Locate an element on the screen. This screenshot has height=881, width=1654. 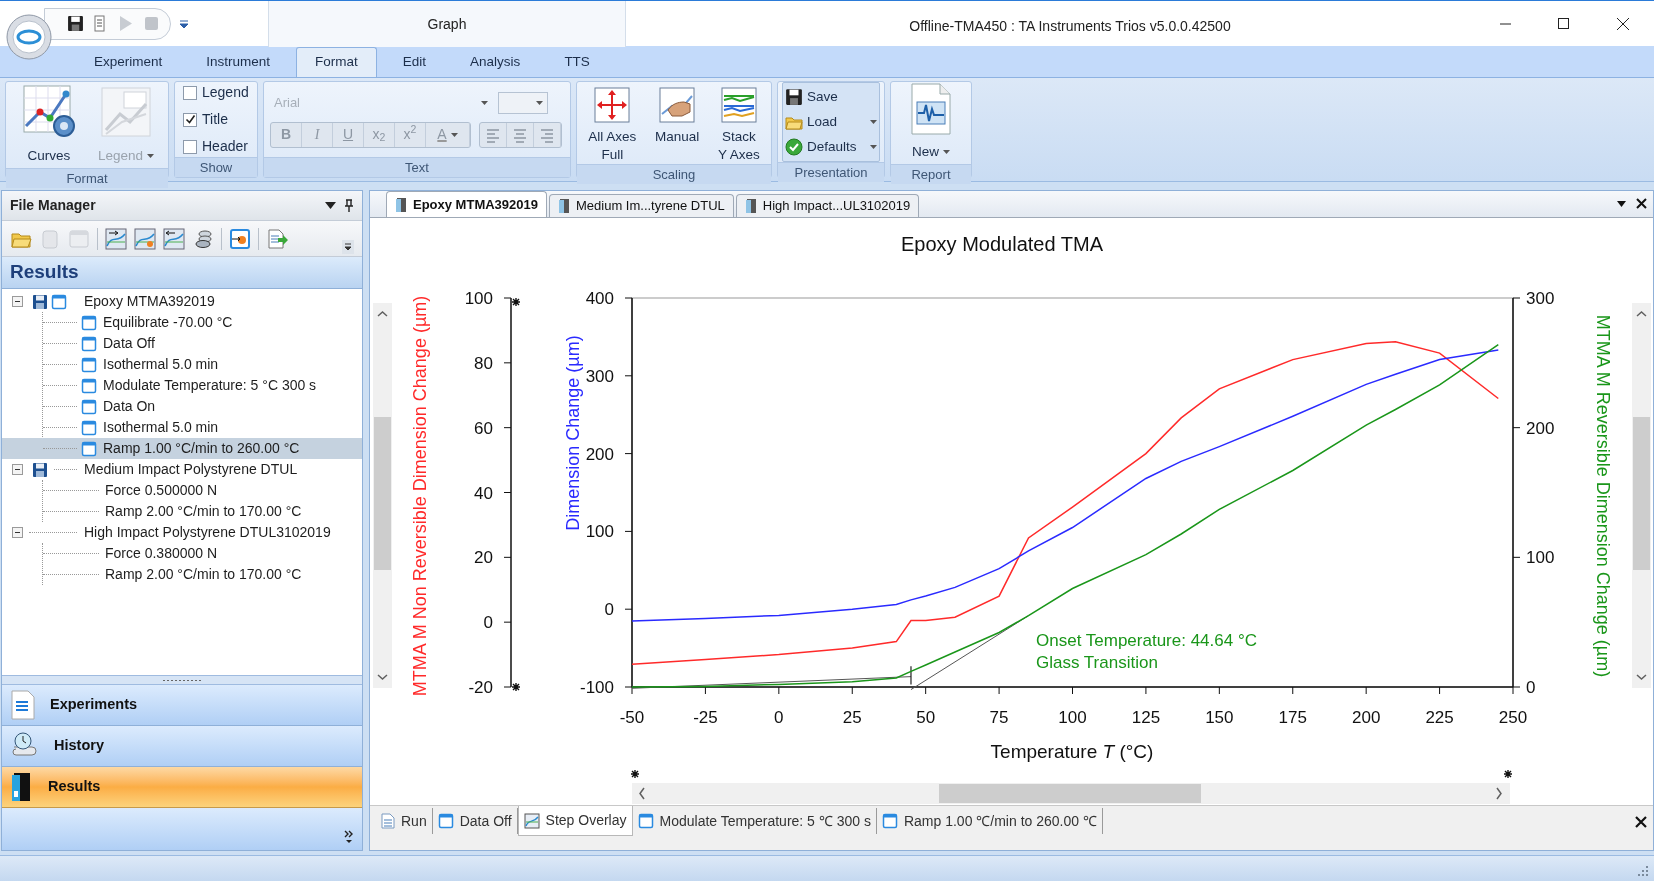
pin-icon is located at coordinates (349, 205).